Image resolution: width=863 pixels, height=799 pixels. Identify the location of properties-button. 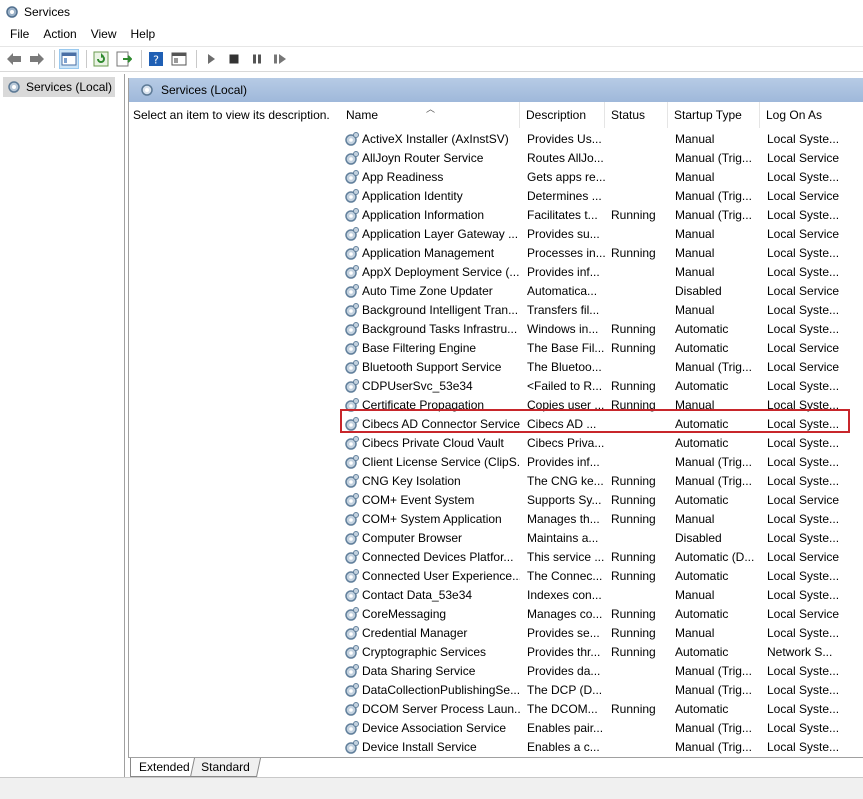
(179, 59).